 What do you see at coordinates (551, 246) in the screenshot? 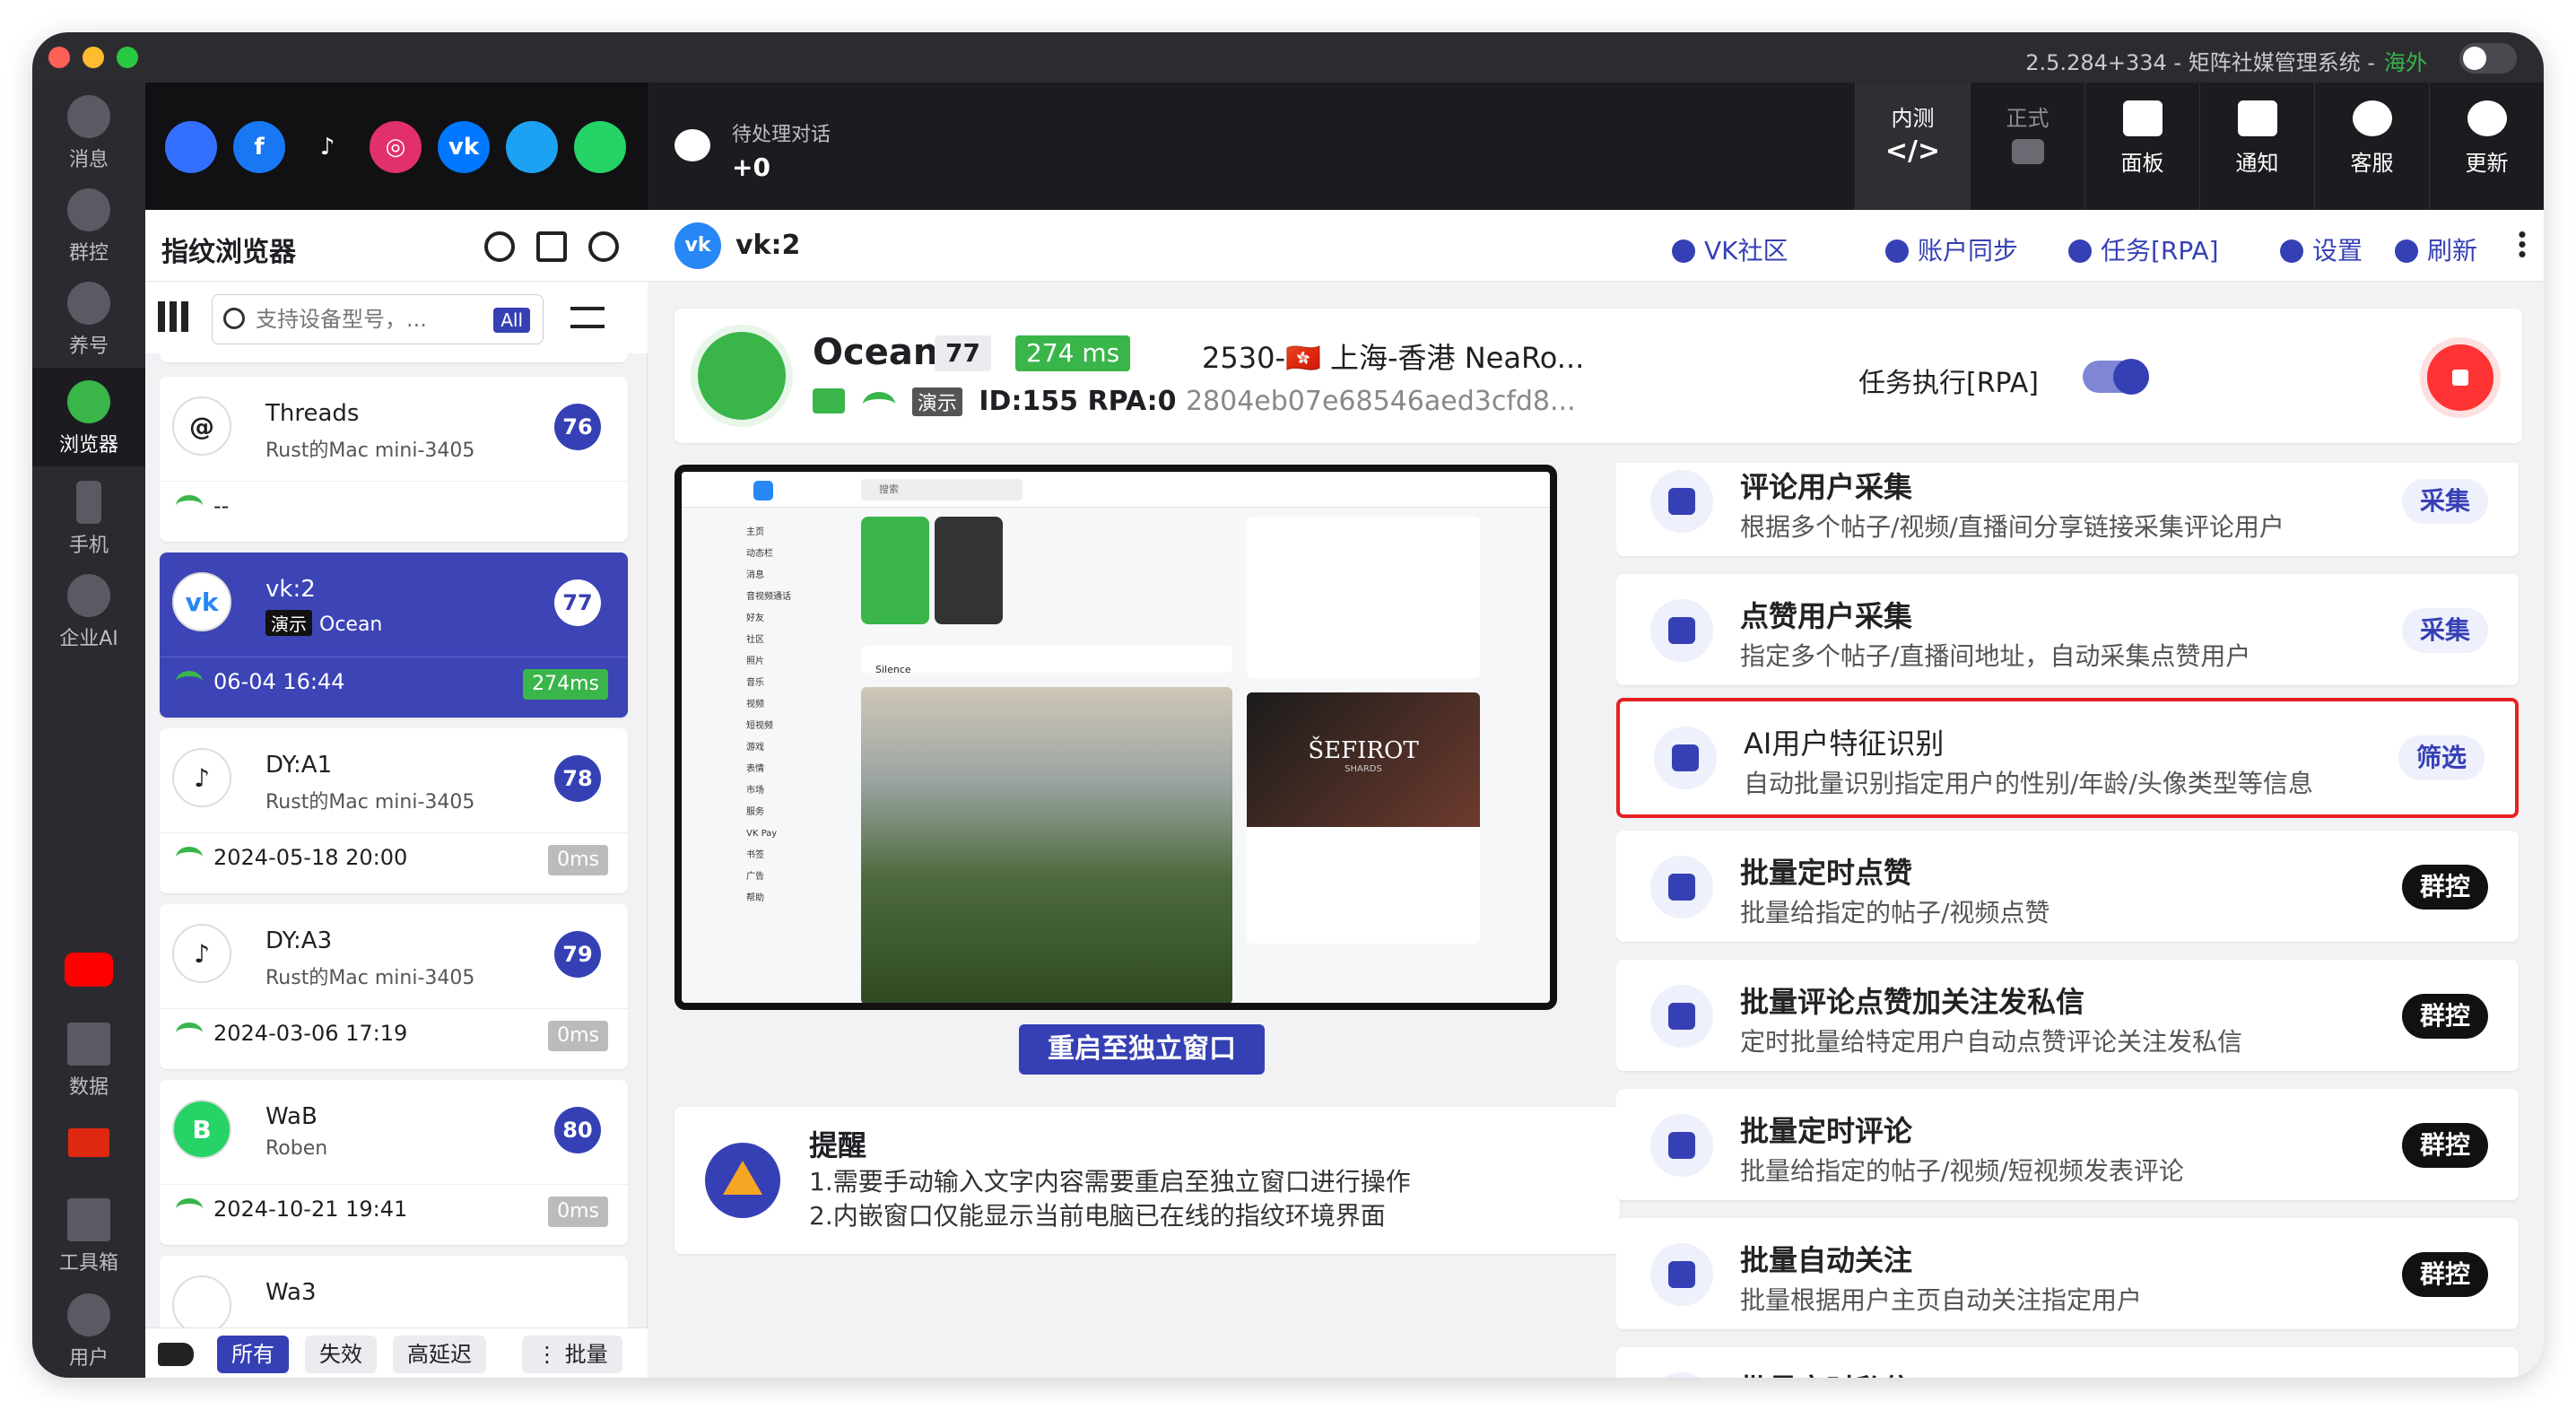
I see `add-icon` at bounding box center [551, 246].